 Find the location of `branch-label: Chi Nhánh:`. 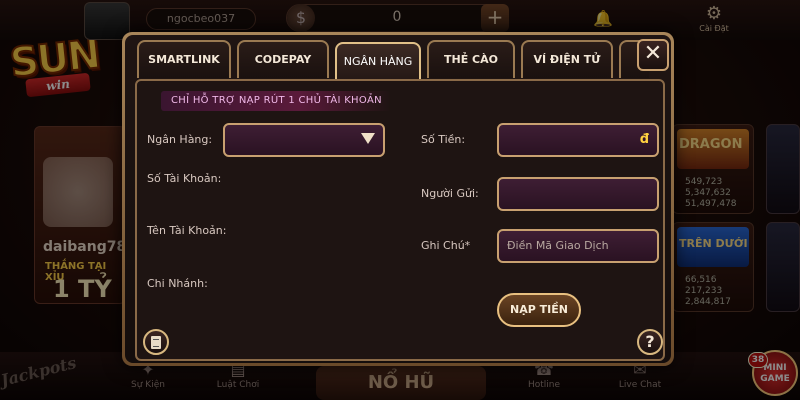

branch-label: Chi Nhánh: is located at coordinates (177, 283).